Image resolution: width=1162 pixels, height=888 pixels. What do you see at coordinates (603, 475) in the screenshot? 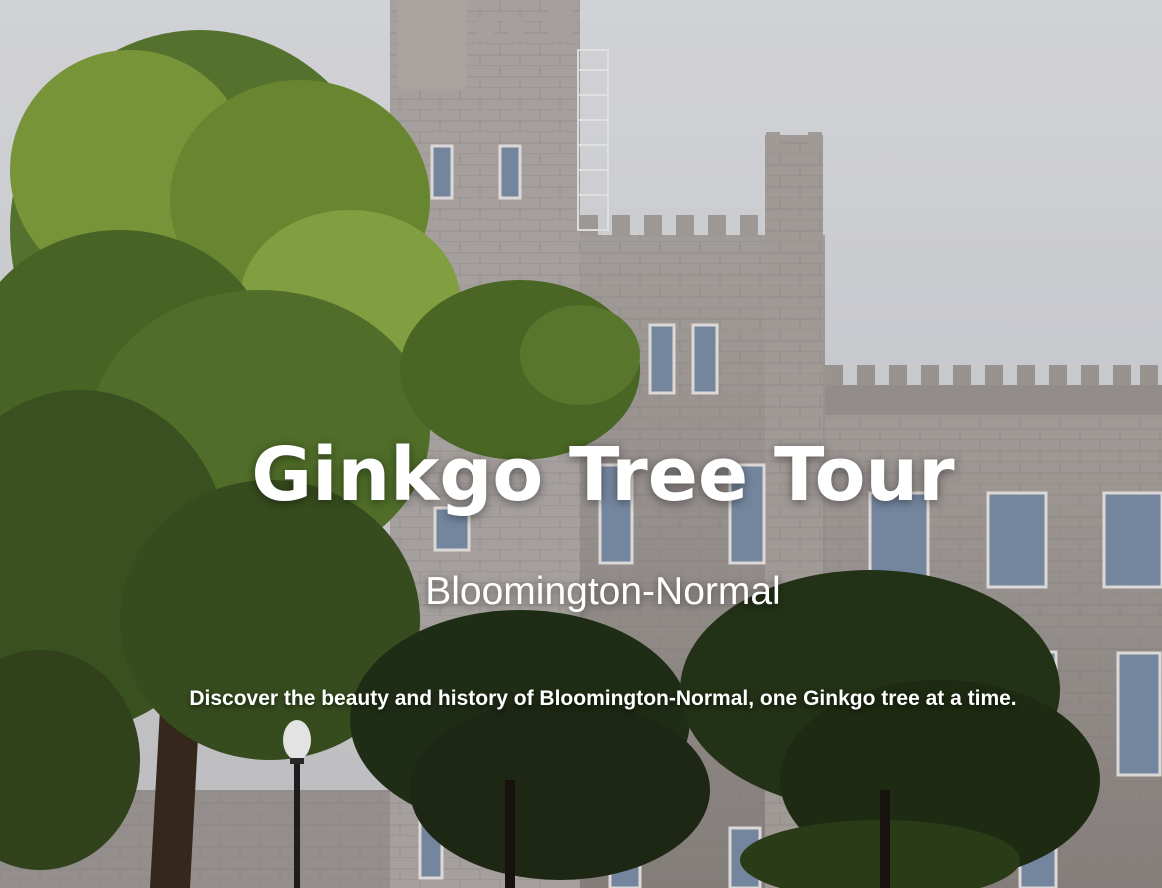
I see `page-title: Ginkgo Tree Tour` at bounding box center [603, 475].